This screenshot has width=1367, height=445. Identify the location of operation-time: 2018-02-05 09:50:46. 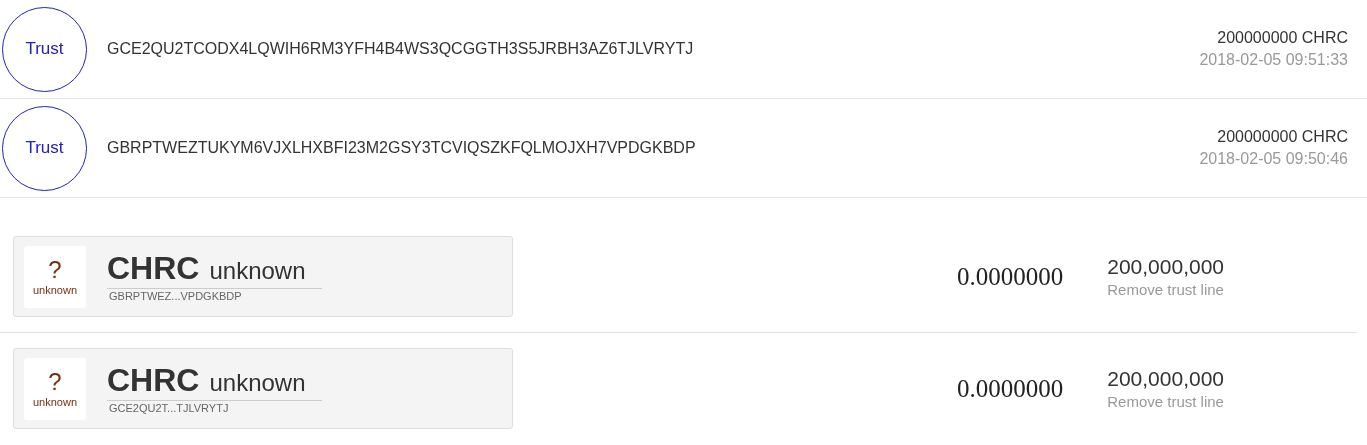
(1273, 159).